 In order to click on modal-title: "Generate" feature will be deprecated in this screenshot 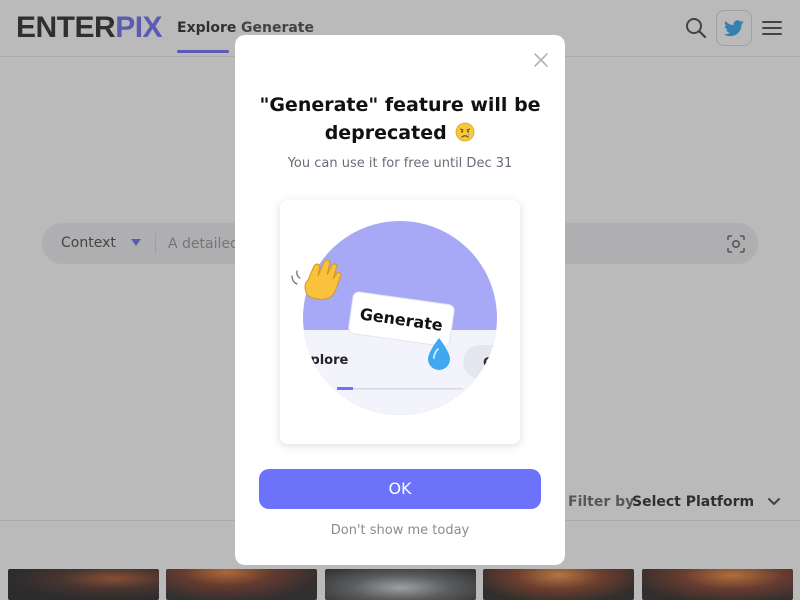, I will do `click(400, 119)`.